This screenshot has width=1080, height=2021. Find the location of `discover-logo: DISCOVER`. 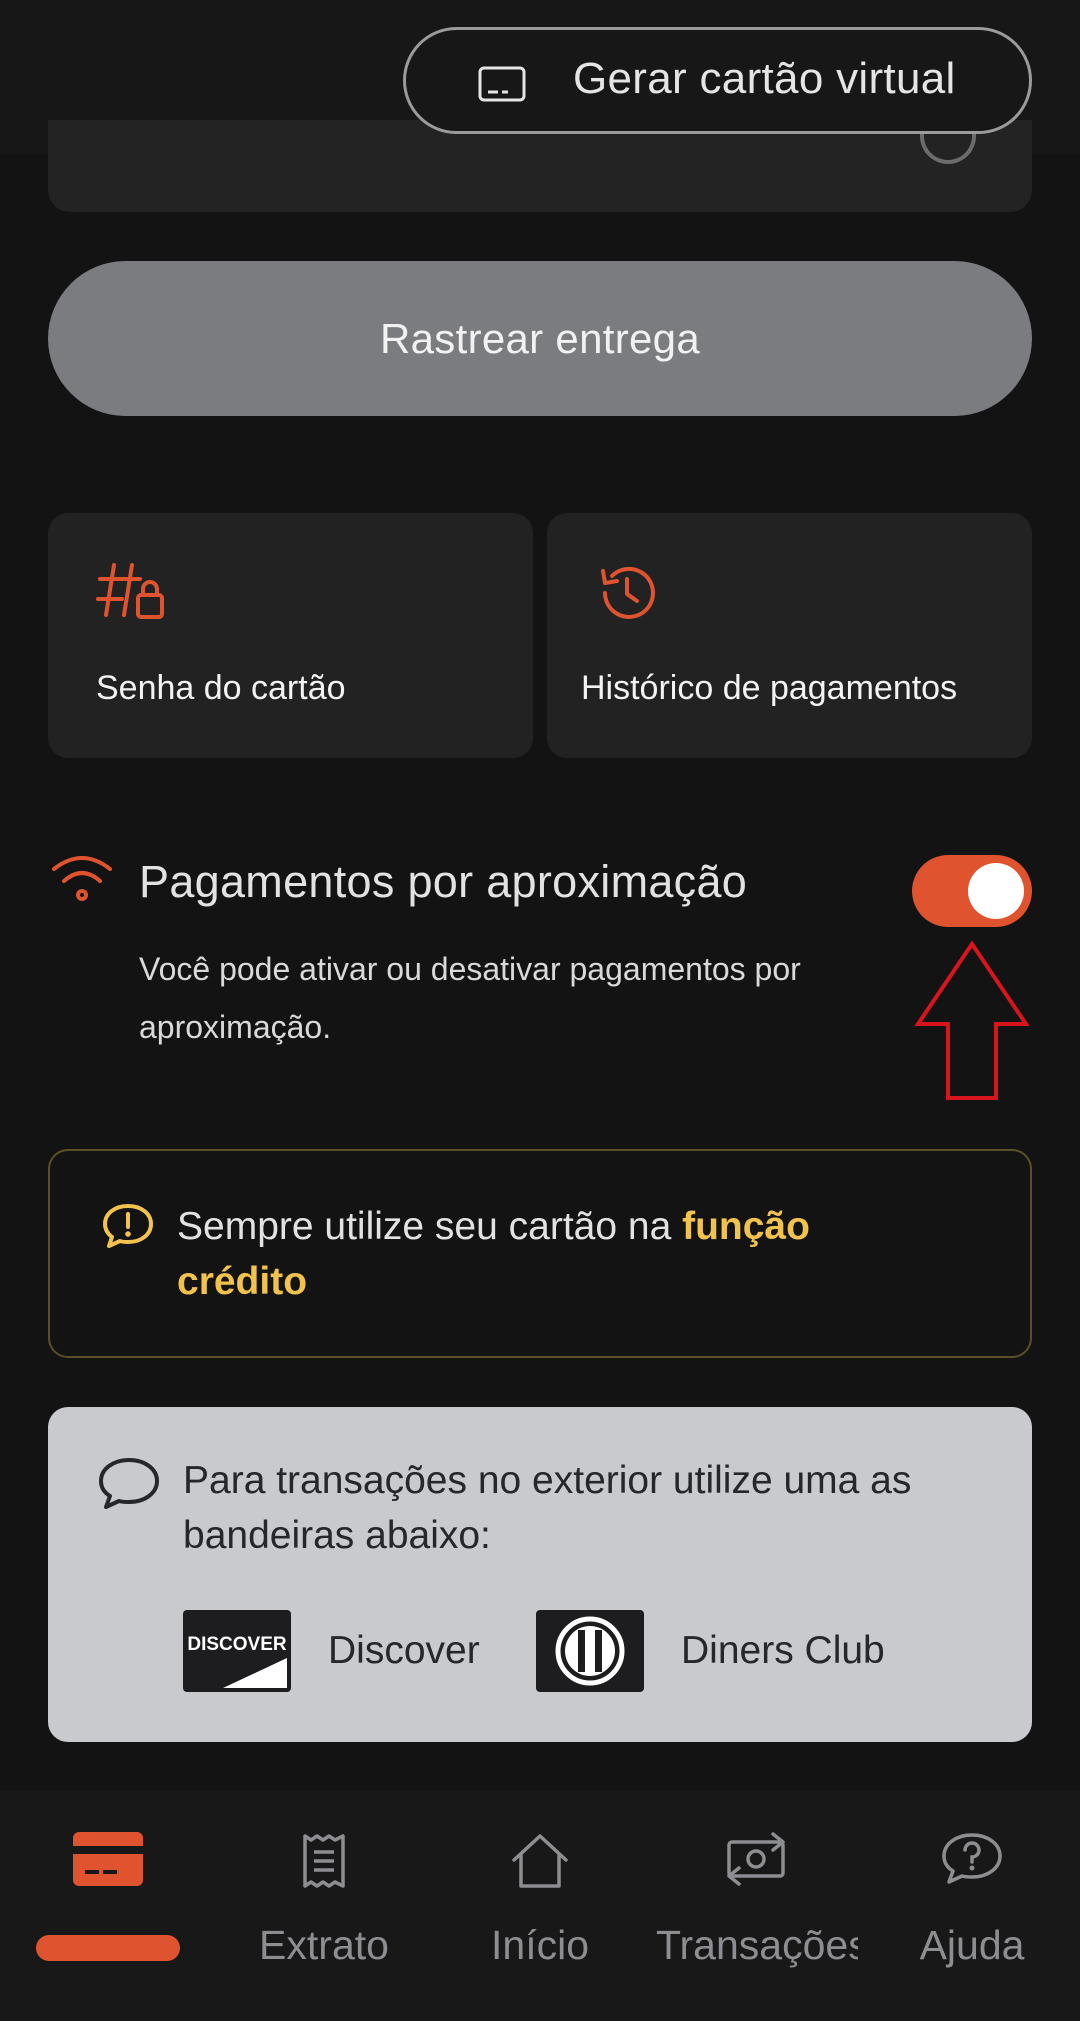

discover-logo: DISCOVER is located at coordinates (237, 1651).